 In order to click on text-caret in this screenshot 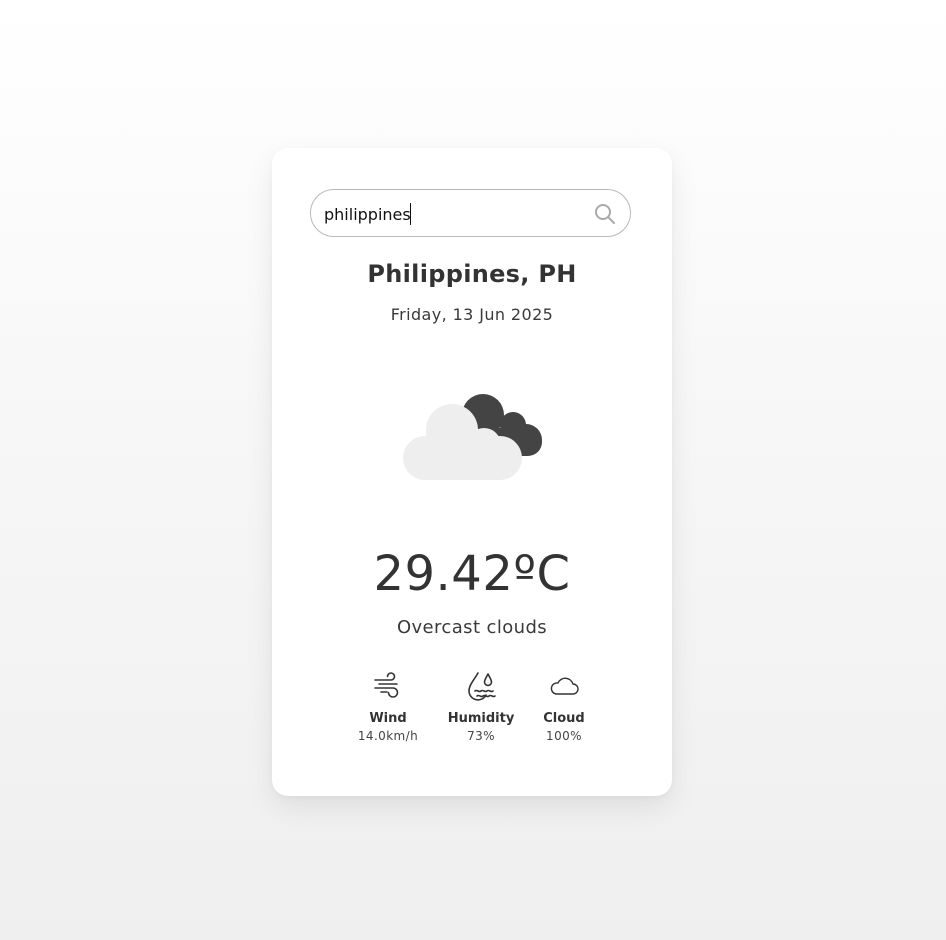, I will do `click(410, 214)`.